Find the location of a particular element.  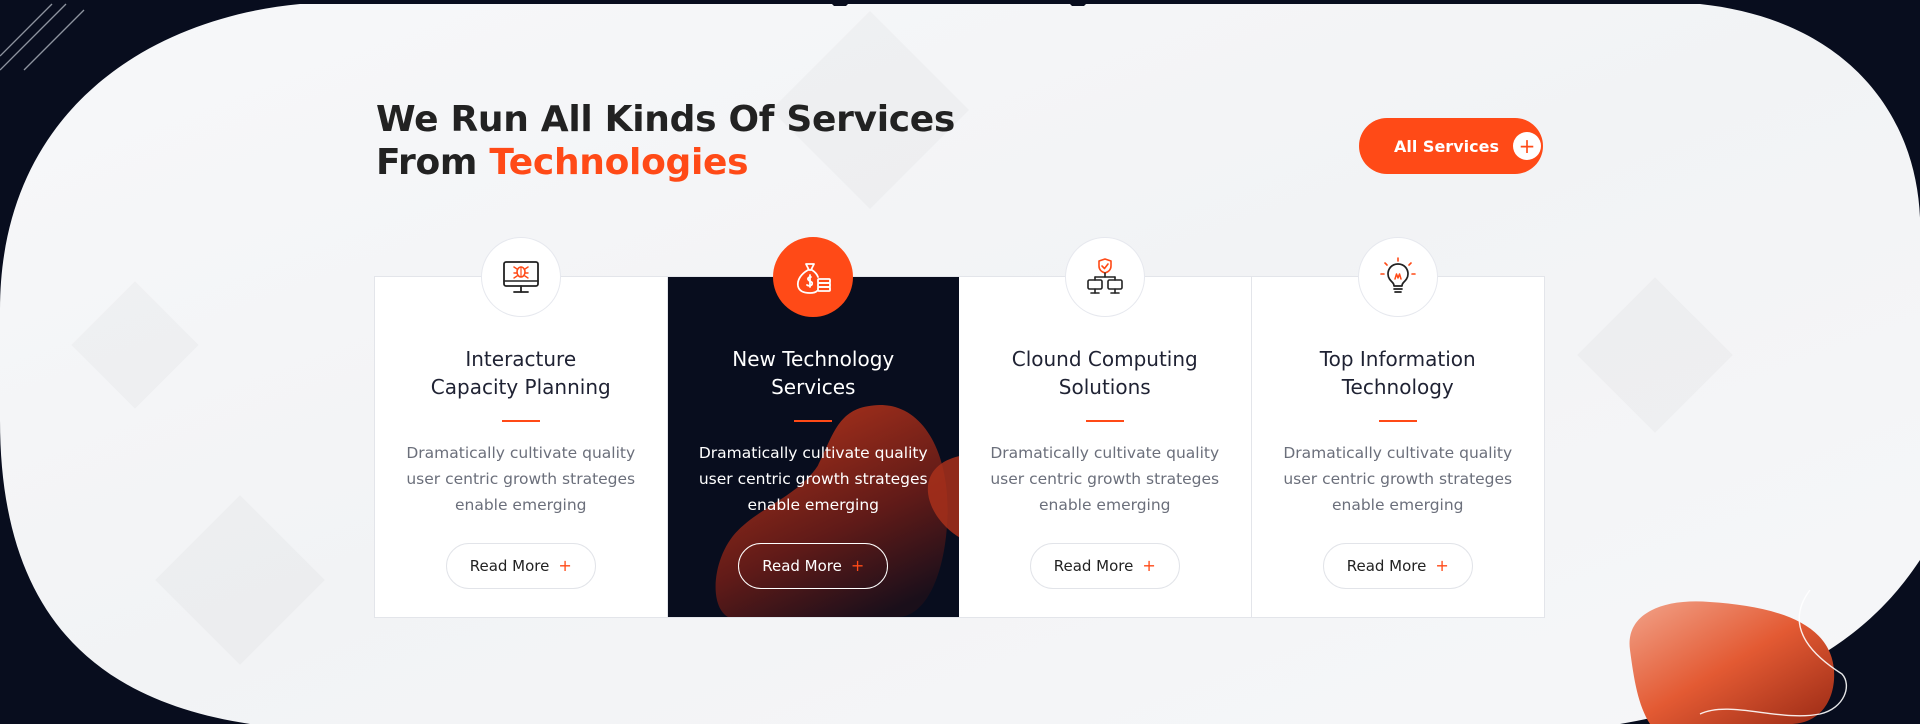

lightbulb-icon is located at coordinates (1397, 275).